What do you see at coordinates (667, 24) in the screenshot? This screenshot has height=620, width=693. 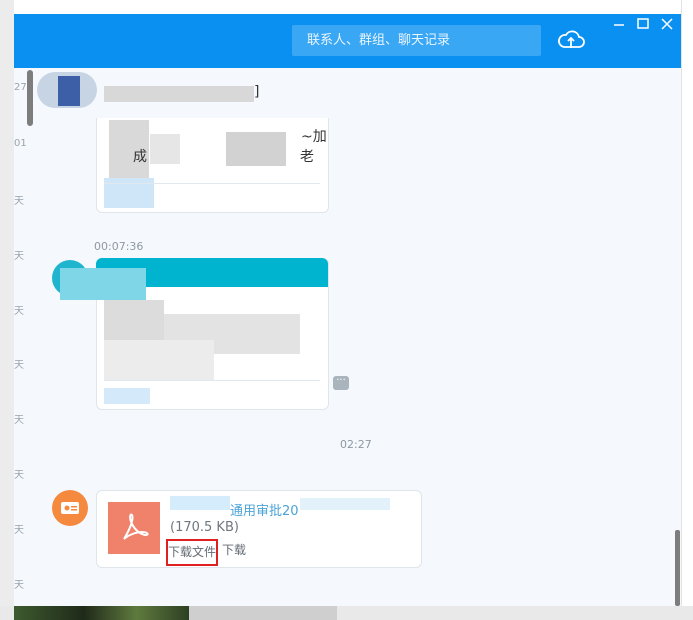 I see `close-icon` at bounding box center [667, 24].